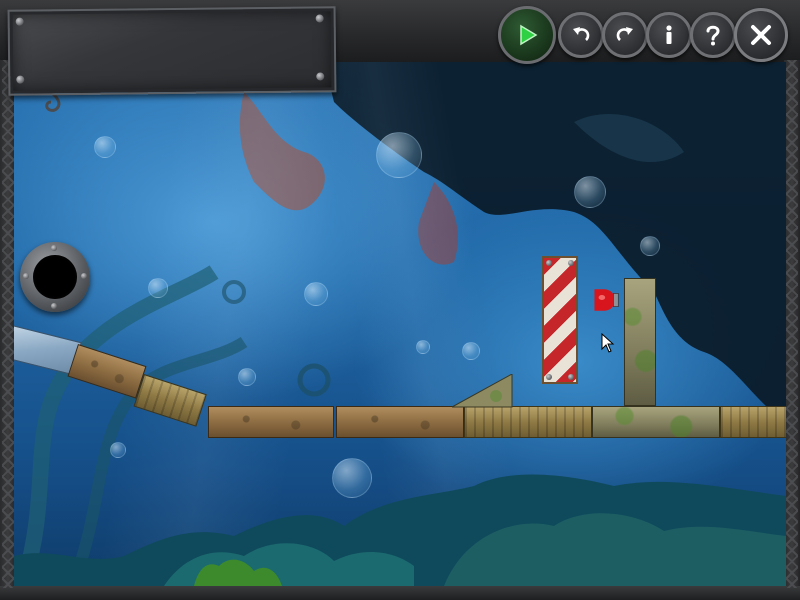 The width and height of the screenshot is (800, 600). I want to click on help-icon, so click(713, 35).